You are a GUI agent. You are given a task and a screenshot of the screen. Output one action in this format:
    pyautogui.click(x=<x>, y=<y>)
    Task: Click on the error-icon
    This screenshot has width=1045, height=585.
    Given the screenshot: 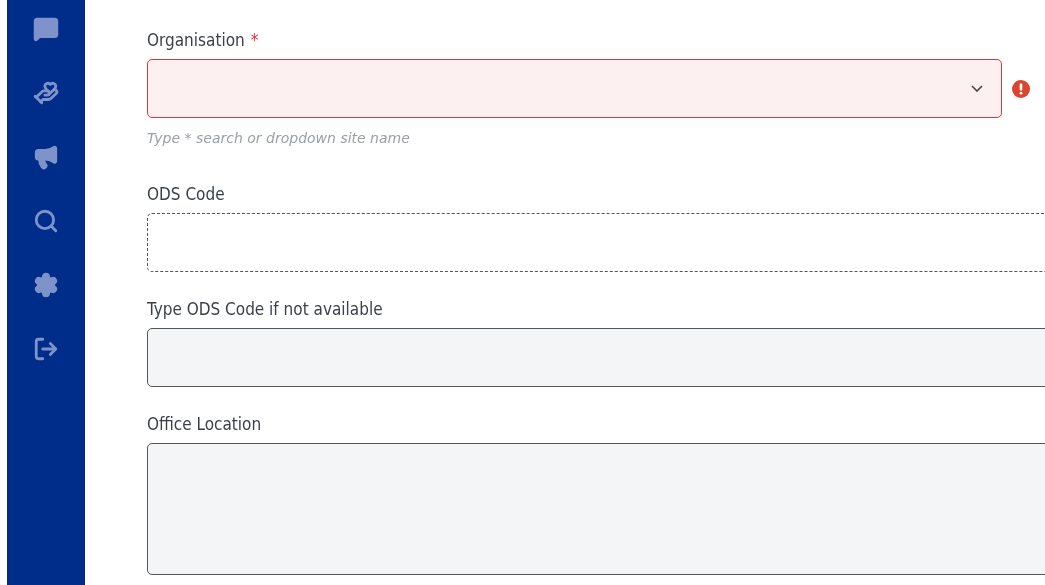 What is the action you would take?
    pyautogui.click(x=1021, y=88)
    